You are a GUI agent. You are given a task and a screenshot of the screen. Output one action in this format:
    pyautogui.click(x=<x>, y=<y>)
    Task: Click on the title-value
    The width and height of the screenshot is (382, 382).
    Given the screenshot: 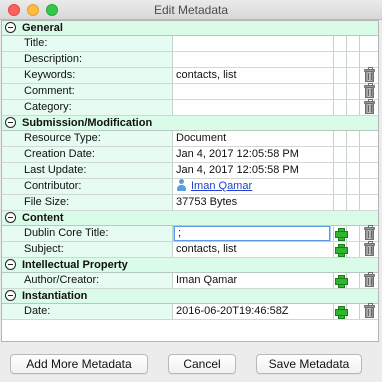 What is the action you would take?
    pyautogui.click(x=253, y=43)
    